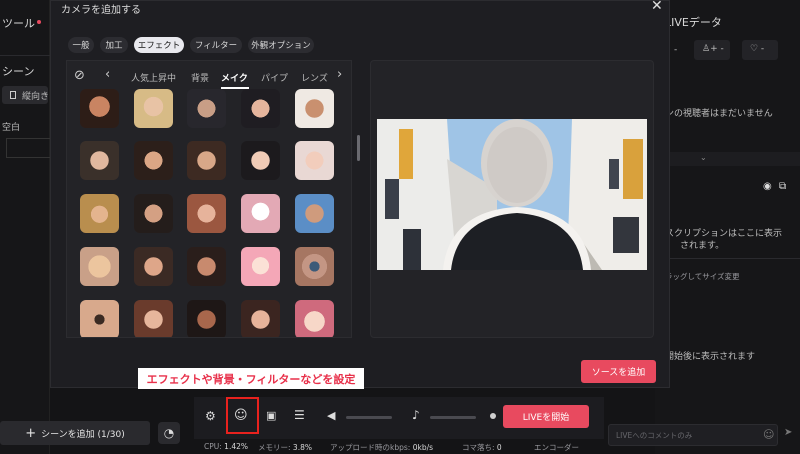 Image resolution: width=800 pixels, height=454 pixels. I want to click on record-icon: ◉, so click(767, 186).